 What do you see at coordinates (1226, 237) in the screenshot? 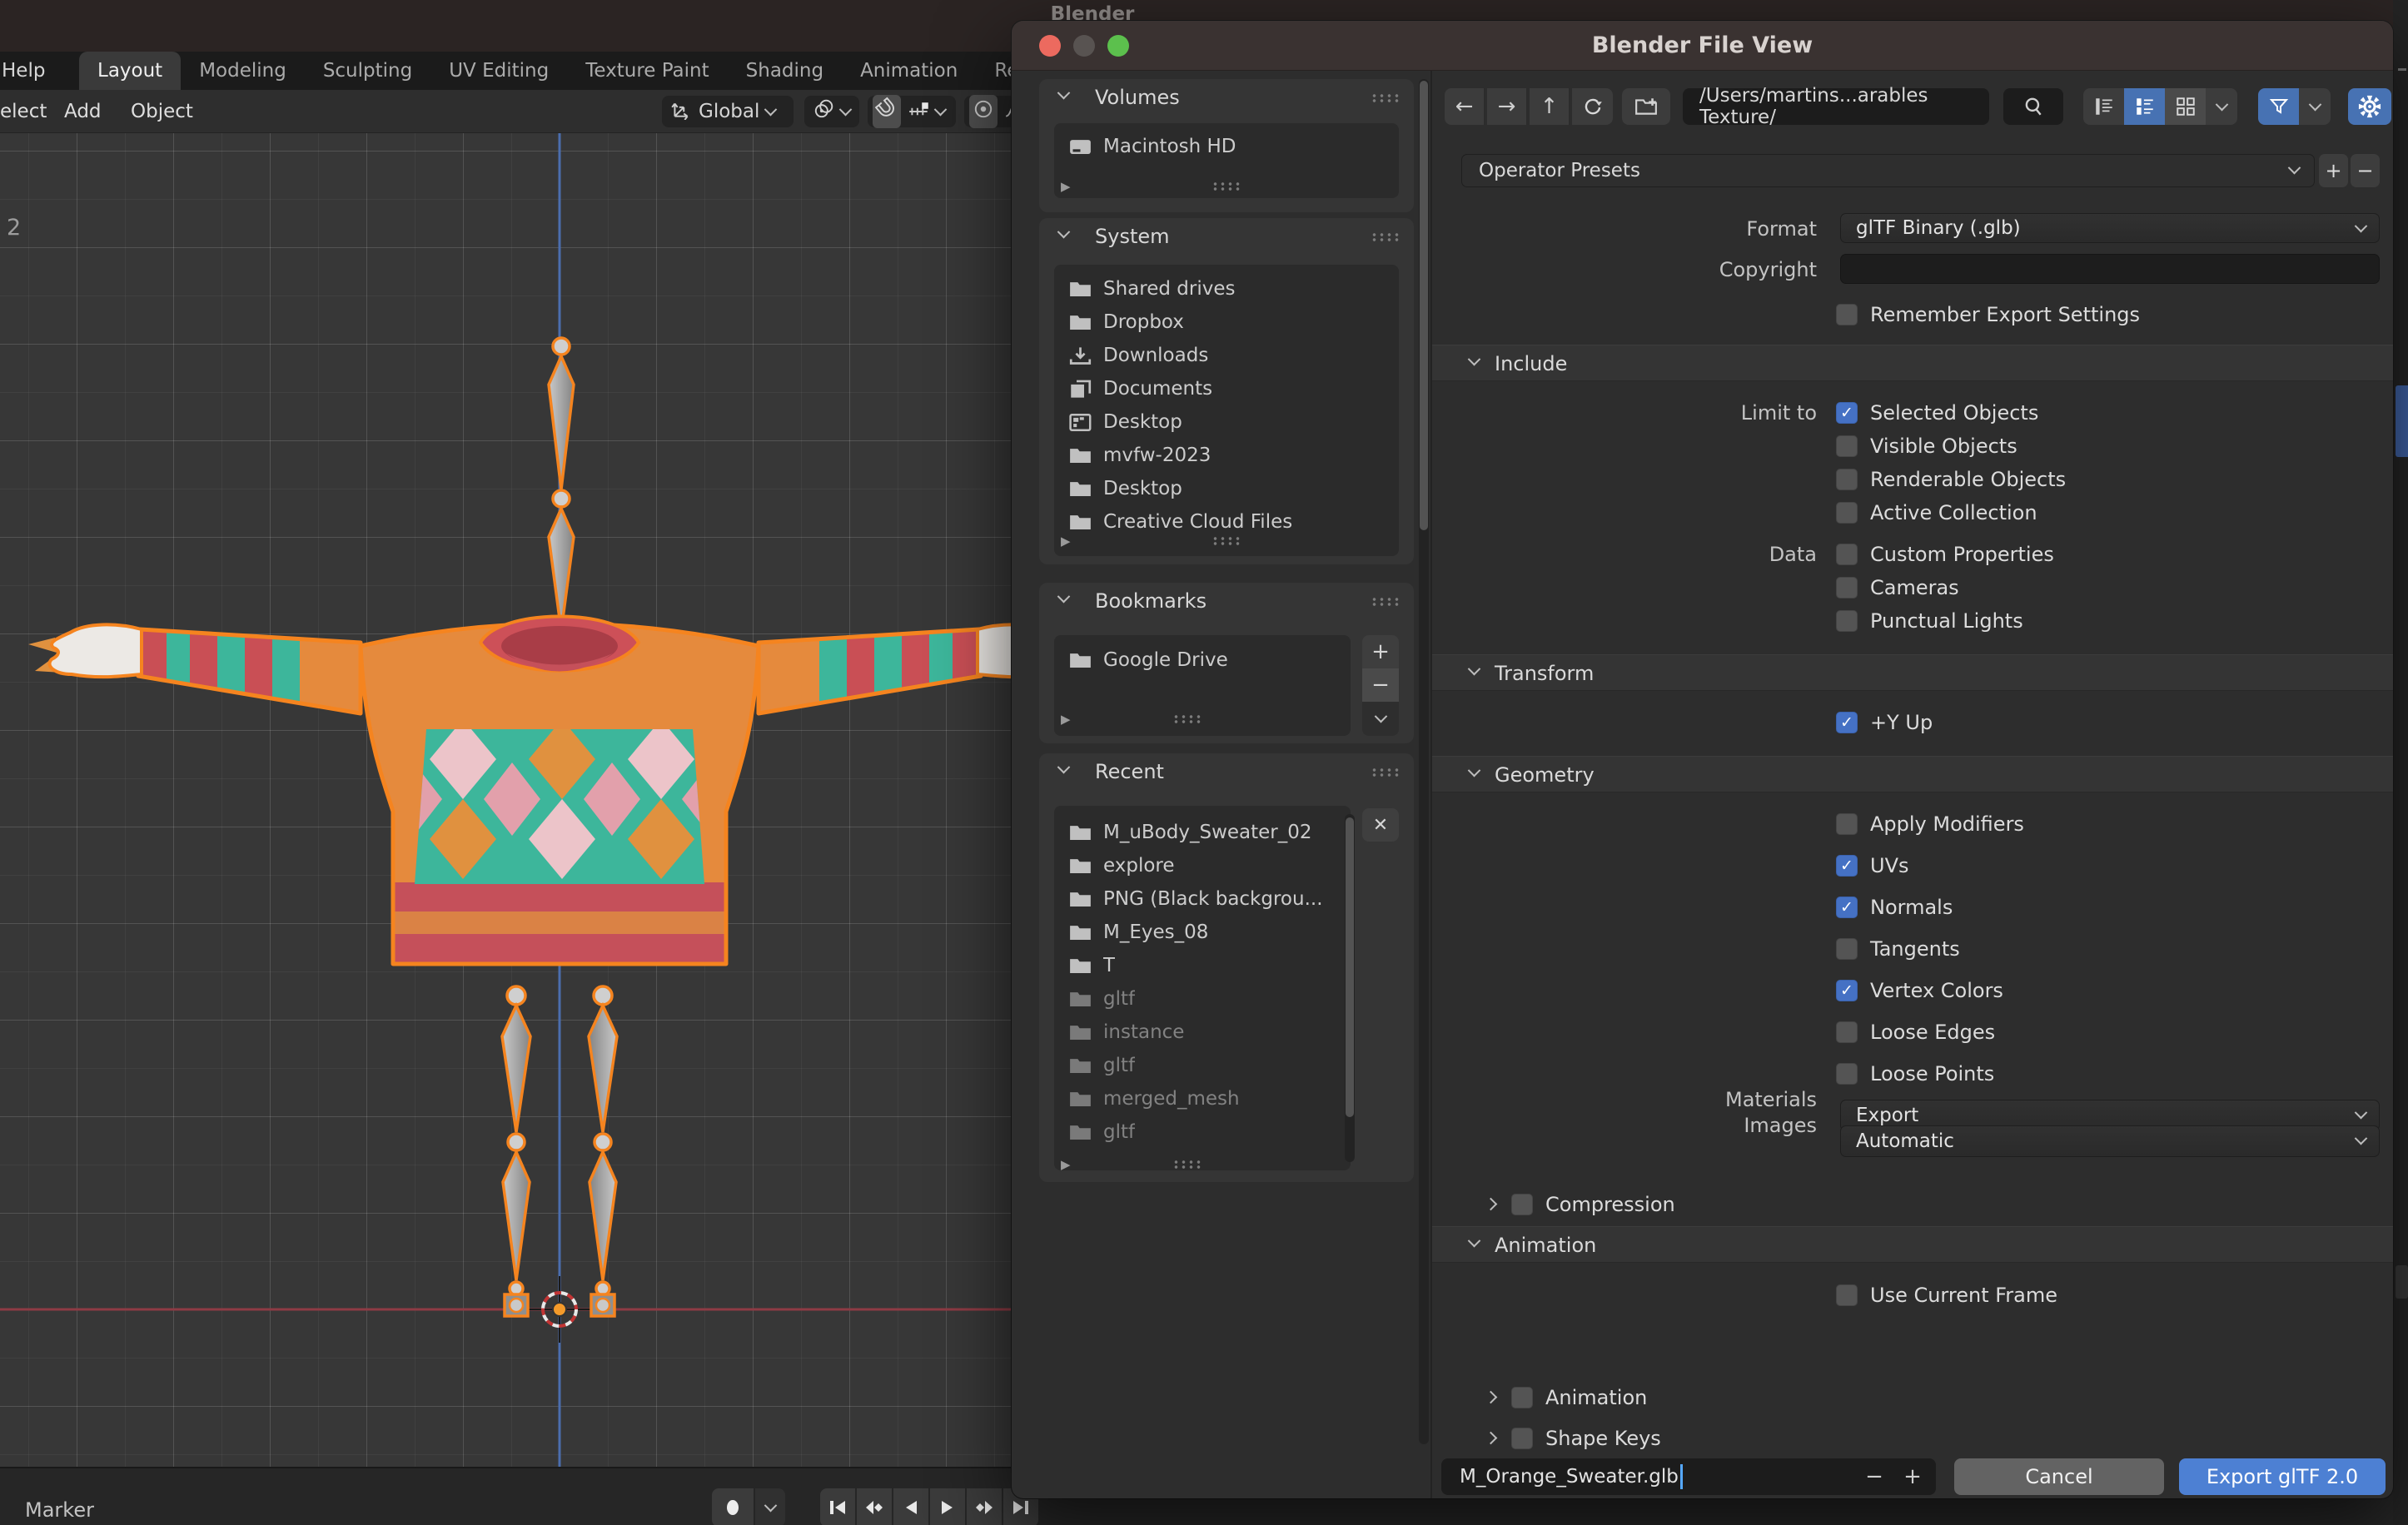
I see `system-header: System` at bounding box center [1226, 237].